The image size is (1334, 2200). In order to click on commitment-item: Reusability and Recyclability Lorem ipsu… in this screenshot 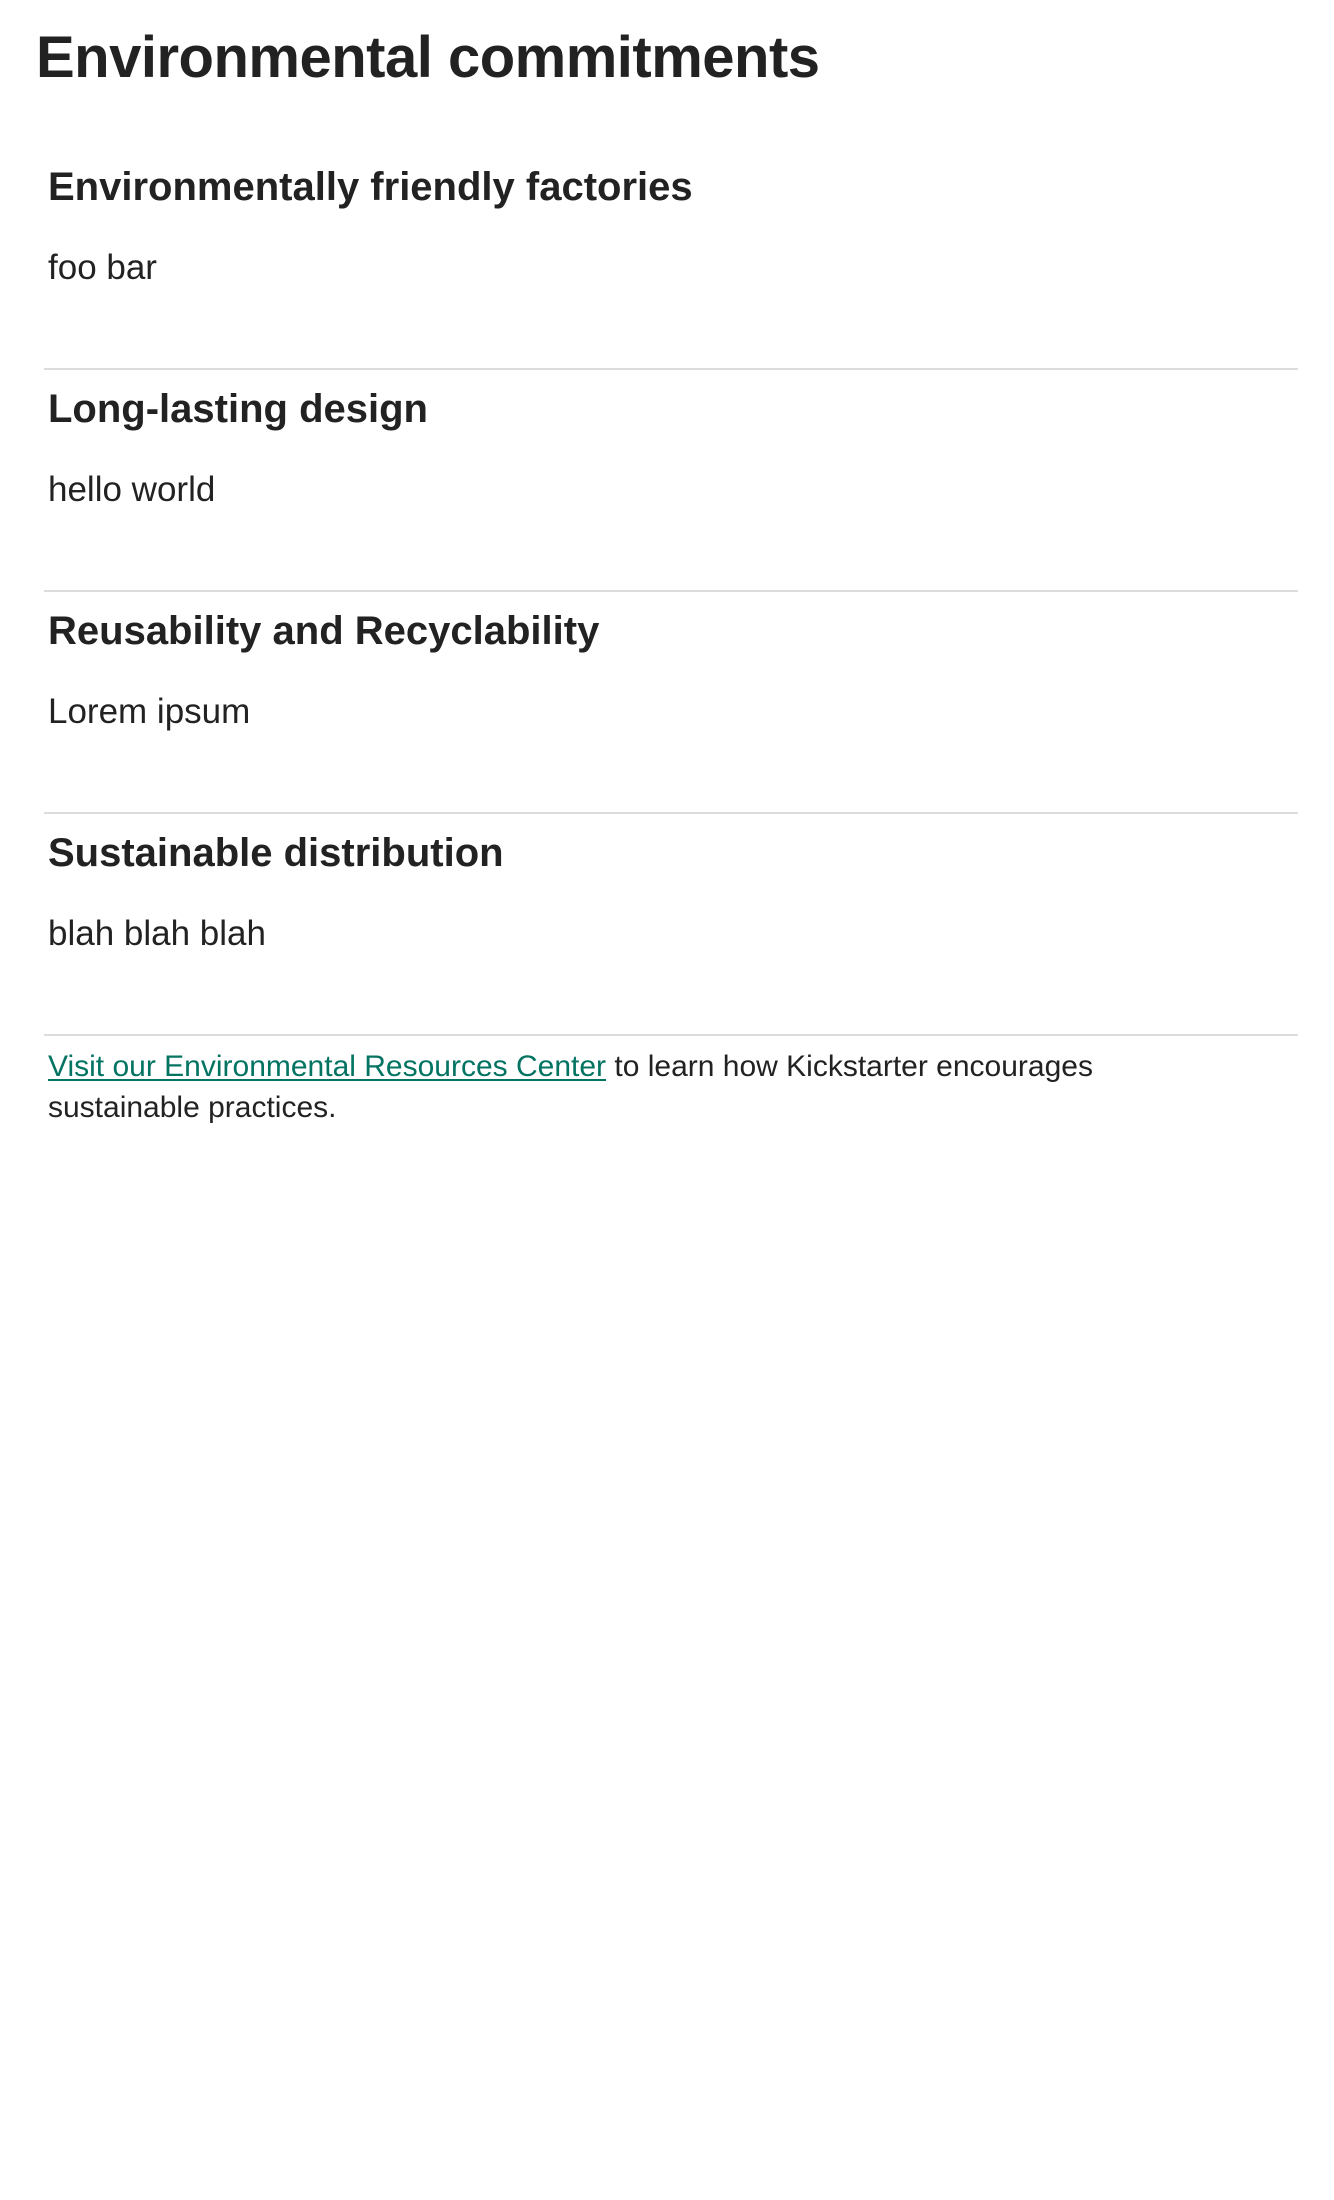, I will do `click(671, 703)`.